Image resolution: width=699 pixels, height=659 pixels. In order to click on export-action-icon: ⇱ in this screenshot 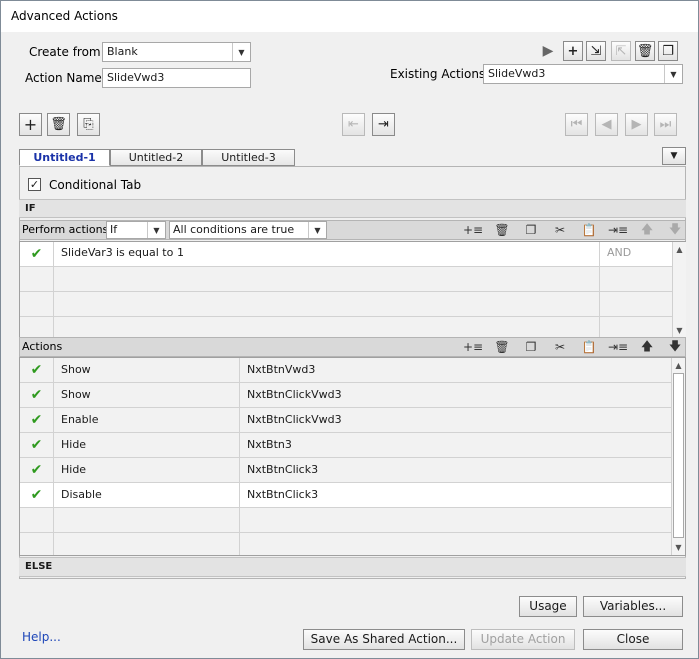, I will do `click(621, 51)`.